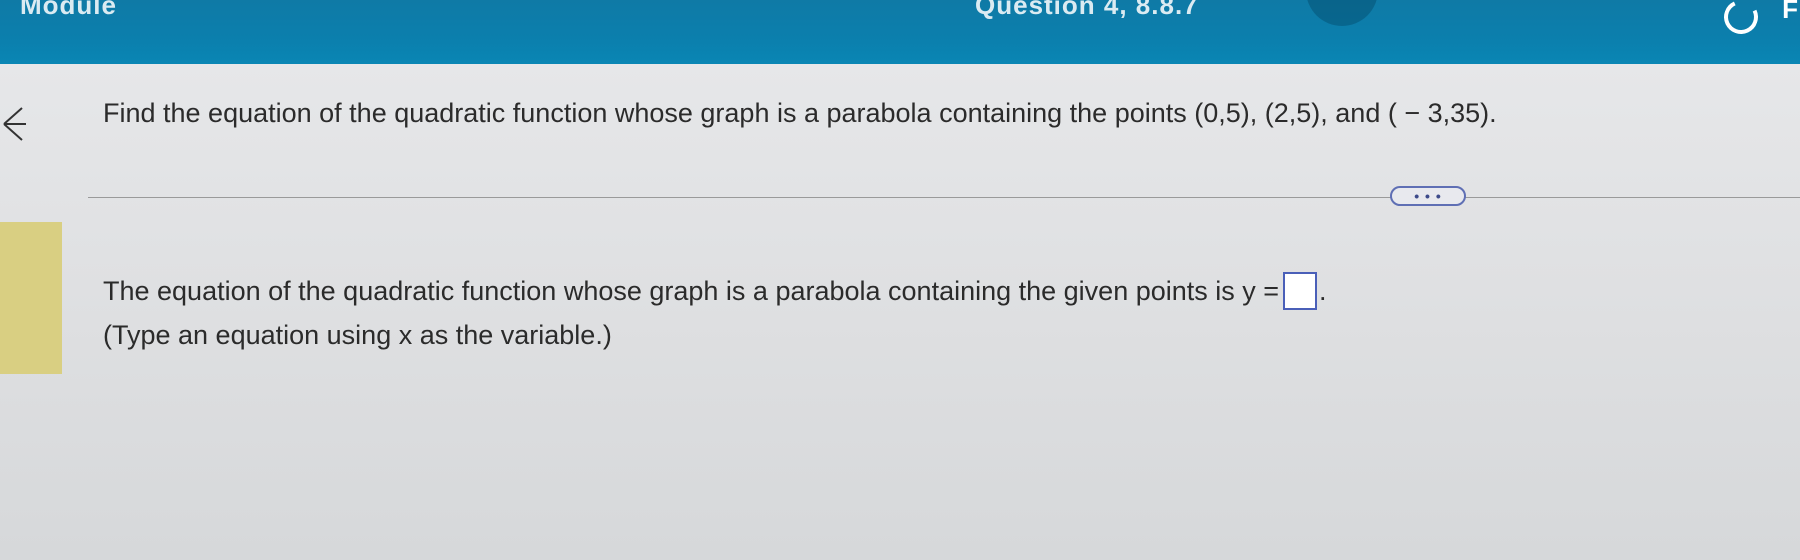  Describe the element at coordinates (1428, 196) in the screenshot. I see `more-options-button: • • •` at that location.